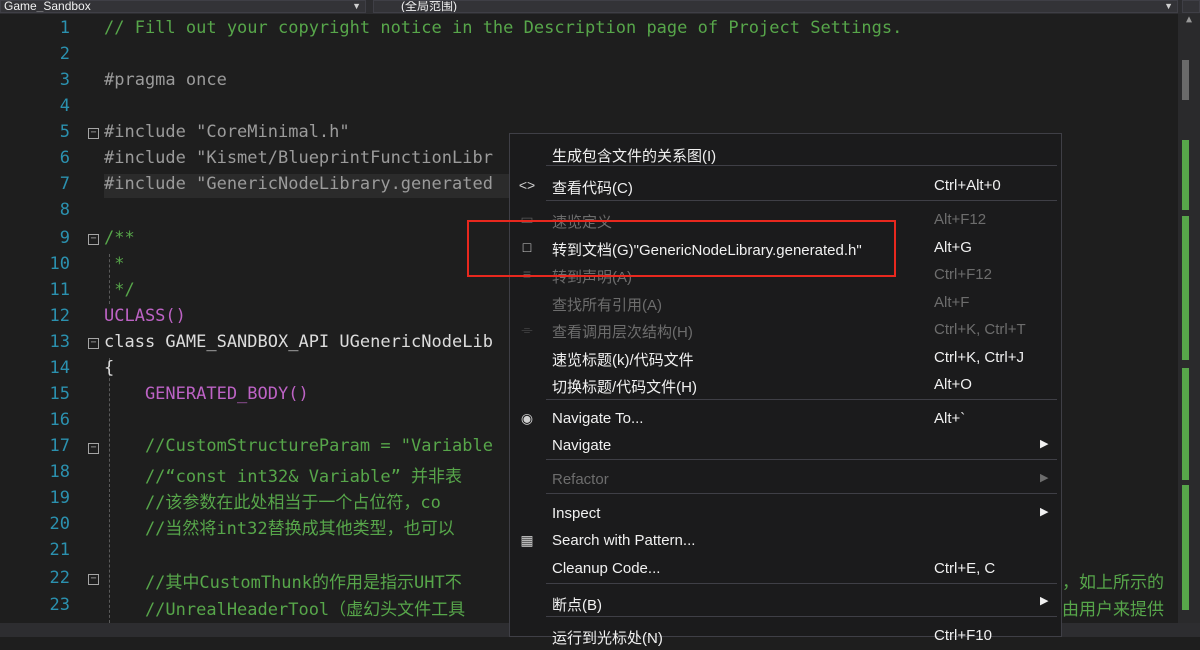 The height and width of the screenshot is (650, 1200). What do you see at coordinates (963, 635) in the screenshot?
I see `menu-item-shortcut: Ctrl+F10` at bounding box center [963, 635].